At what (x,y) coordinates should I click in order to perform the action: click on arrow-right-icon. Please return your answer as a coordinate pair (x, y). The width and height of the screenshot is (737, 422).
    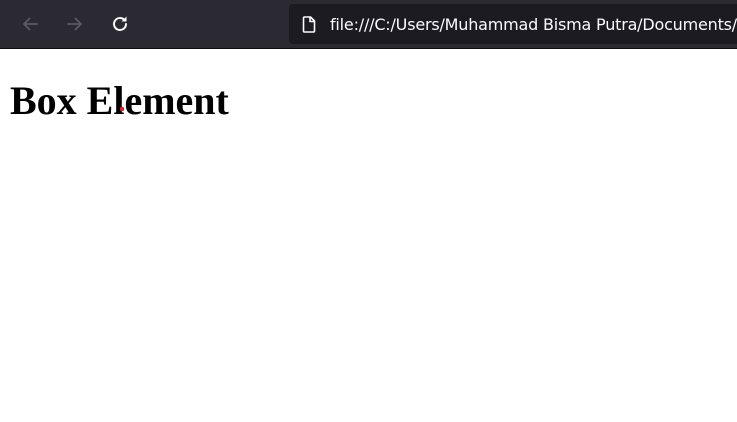
    Looking at the image, I should click on (74, 24).